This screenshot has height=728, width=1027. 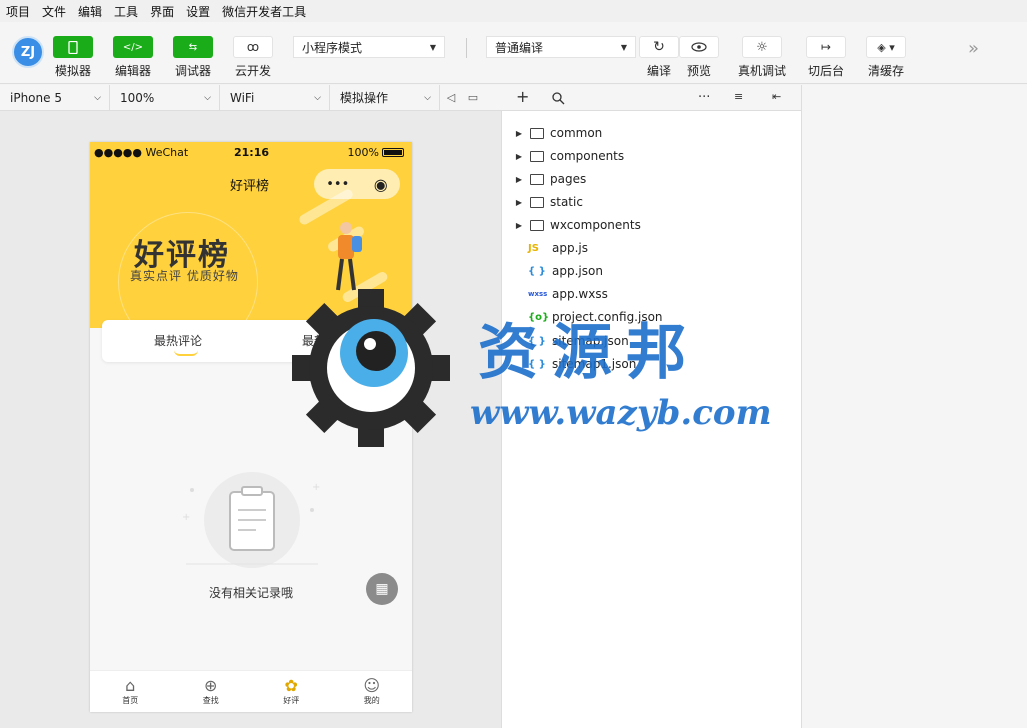 What do you see at coordinates (466, 48) in the screenshot?
I see `divider` at bounding box center [466, 48].